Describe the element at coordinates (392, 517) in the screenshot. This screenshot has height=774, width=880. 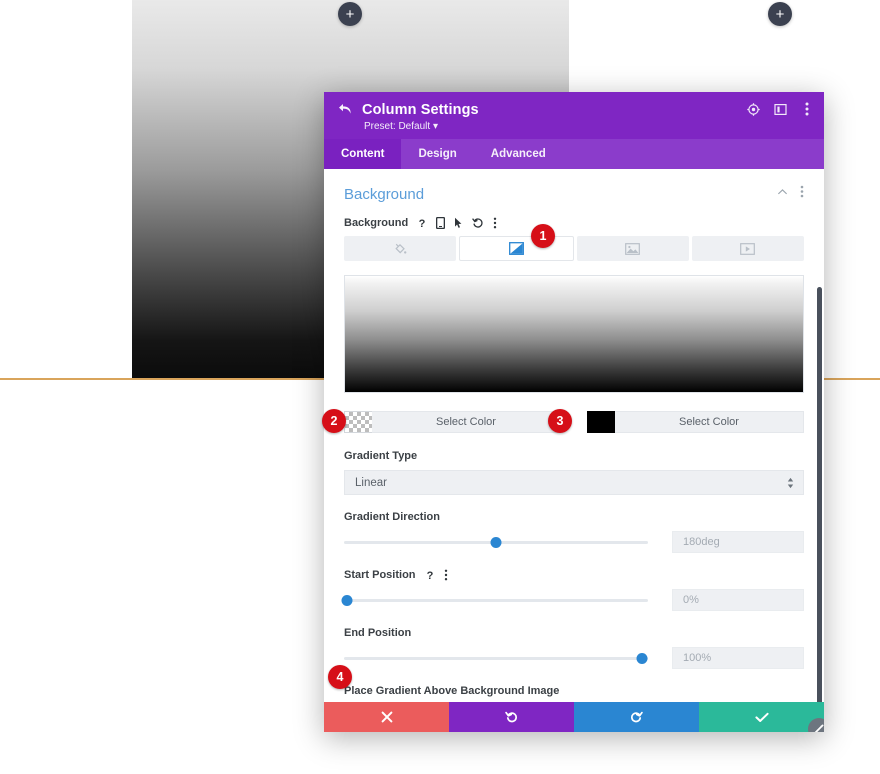
I see `gradient-direction-label: Gradient Direction` at that location.